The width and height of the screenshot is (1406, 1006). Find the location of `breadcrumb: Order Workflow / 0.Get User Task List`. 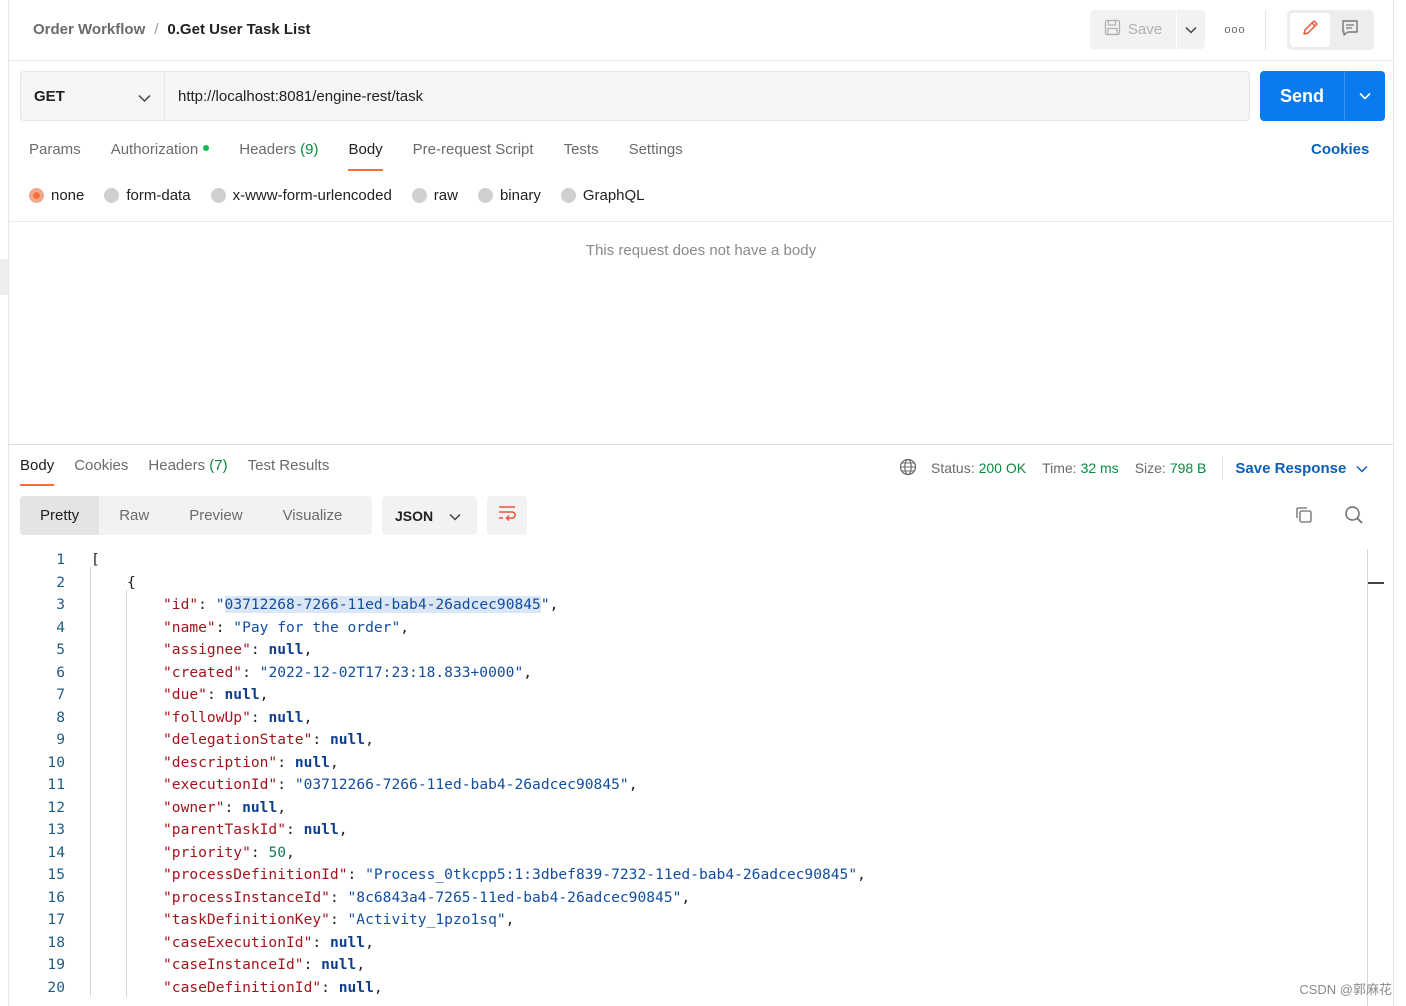

breadcrumb: Order Workflow / 0.Get User Task List is located at coordinates (172, 29).